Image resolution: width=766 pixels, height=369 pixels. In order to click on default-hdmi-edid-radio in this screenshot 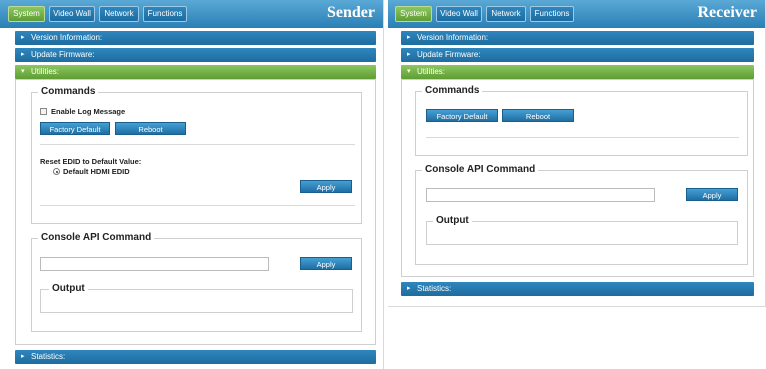, I will do `click(56, 171)`.